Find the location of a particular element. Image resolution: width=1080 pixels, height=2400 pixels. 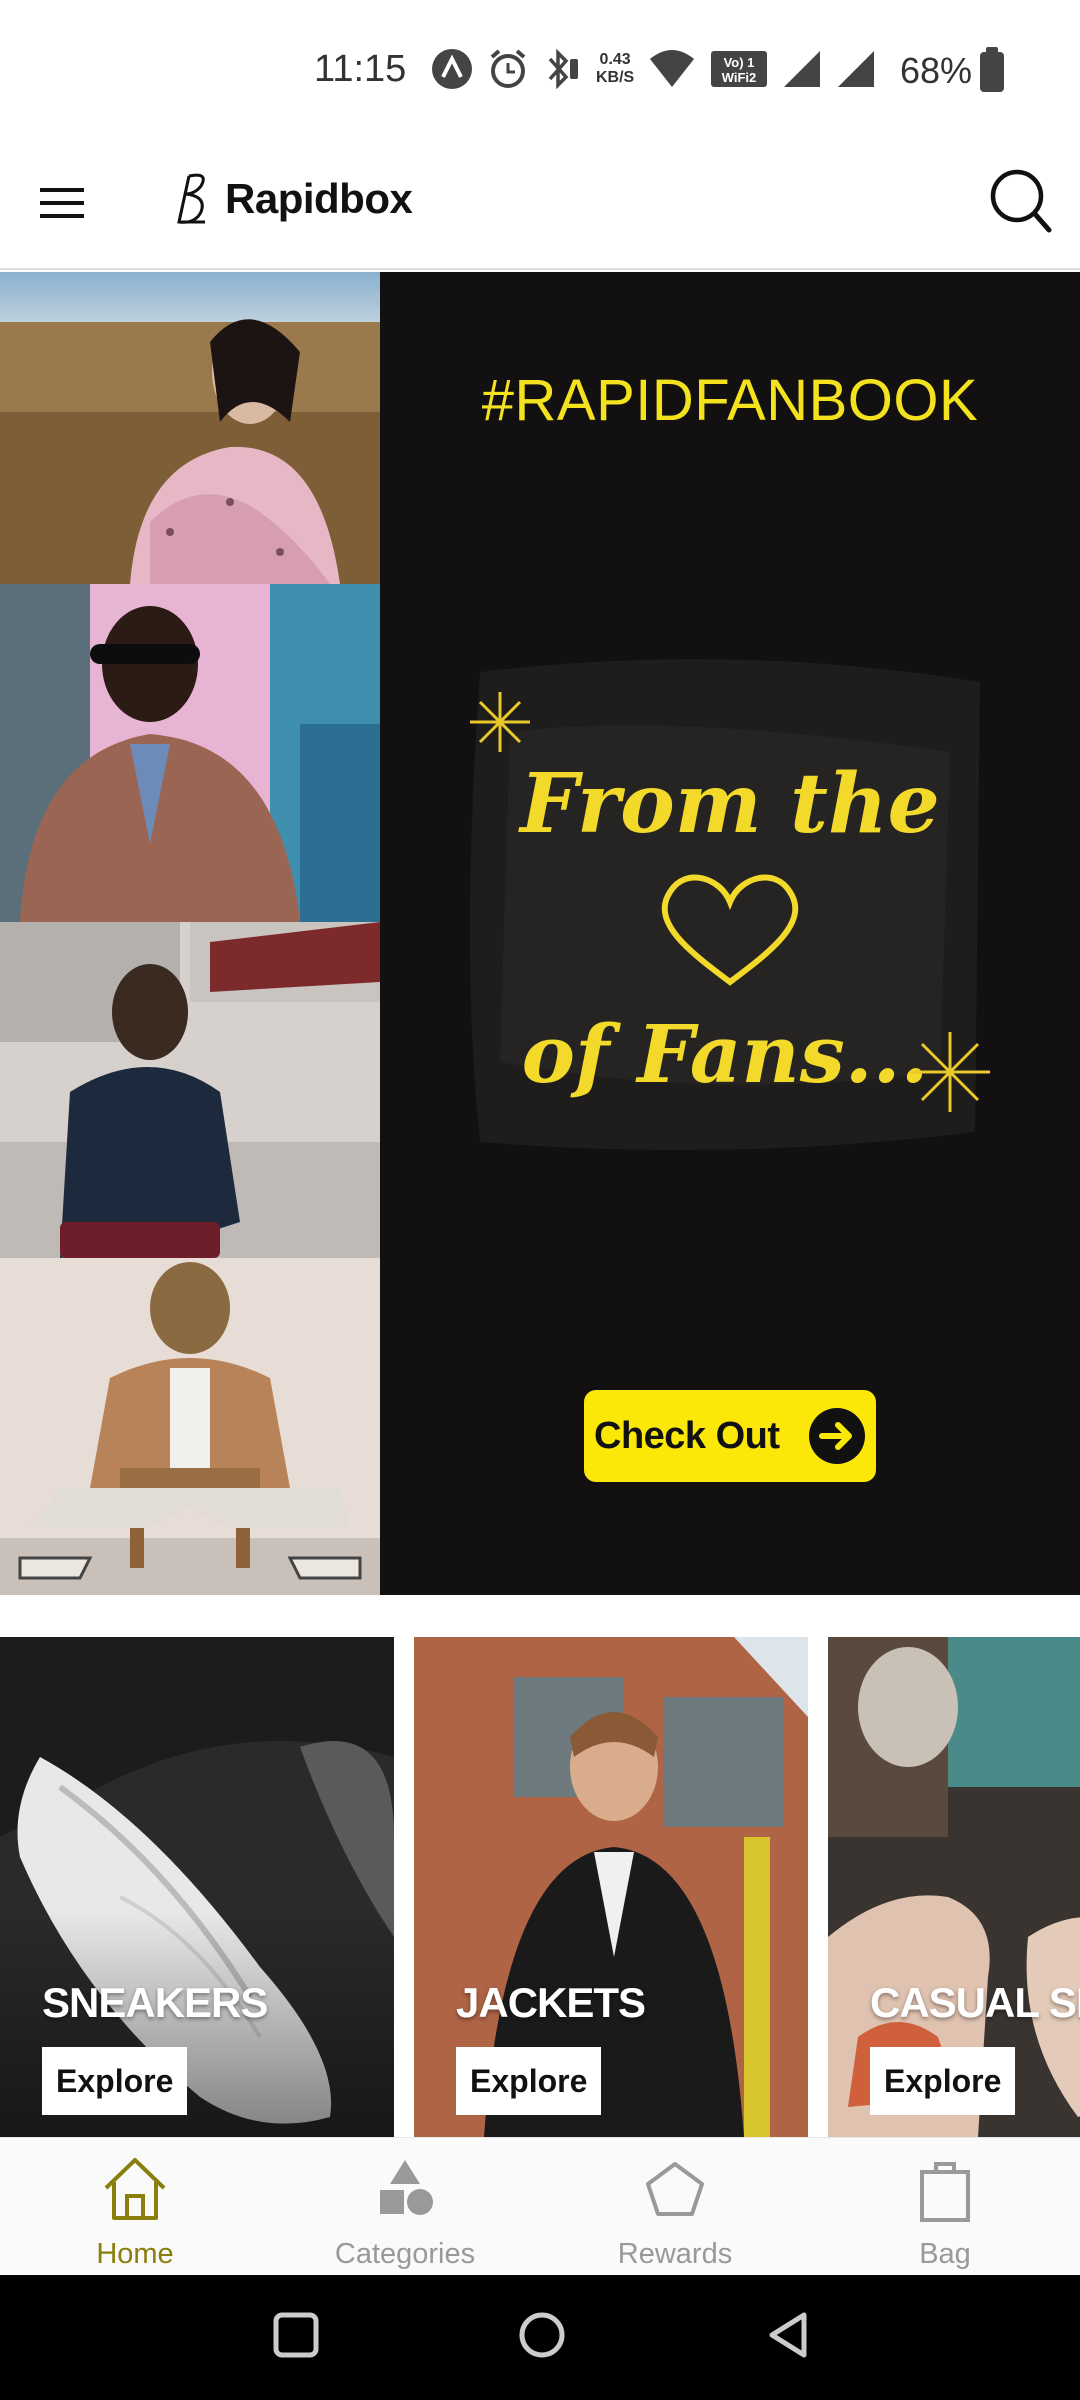

battery-icon is located at coordinates (992, 69).